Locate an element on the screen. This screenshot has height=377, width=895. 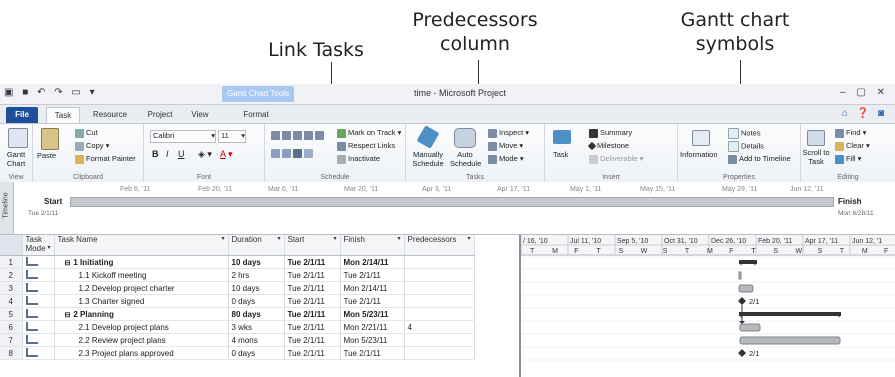
summary-button: Summary is located at coordinates (610, 133).